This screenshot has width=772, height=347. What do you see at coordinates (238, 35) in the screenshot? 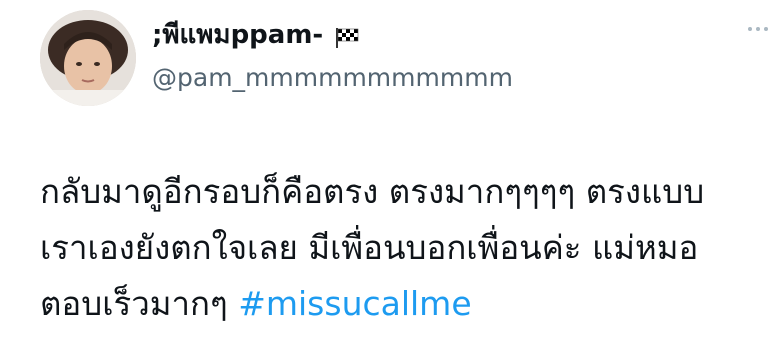
I see `display-name-text: ;พีแพมppam-` at bounding box center [238, 35].